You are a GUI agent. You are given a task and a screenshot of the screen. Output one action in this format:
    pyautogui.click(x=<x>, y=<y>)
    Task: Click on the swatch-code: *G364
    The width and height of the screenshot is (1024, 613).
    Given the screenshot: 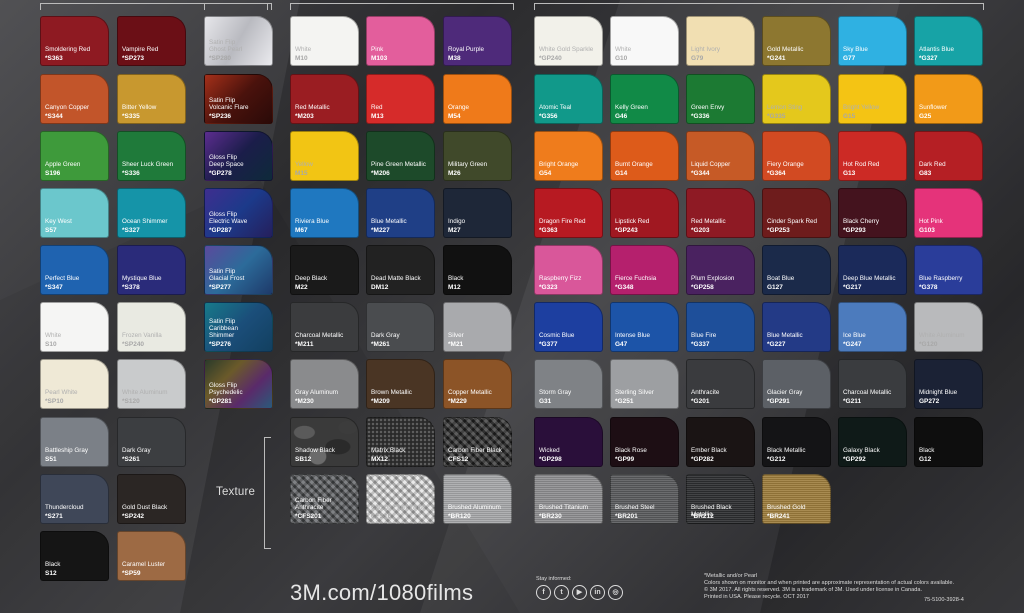 What is the action you would take?
    pyautogui.click(x=776, y=173)
    